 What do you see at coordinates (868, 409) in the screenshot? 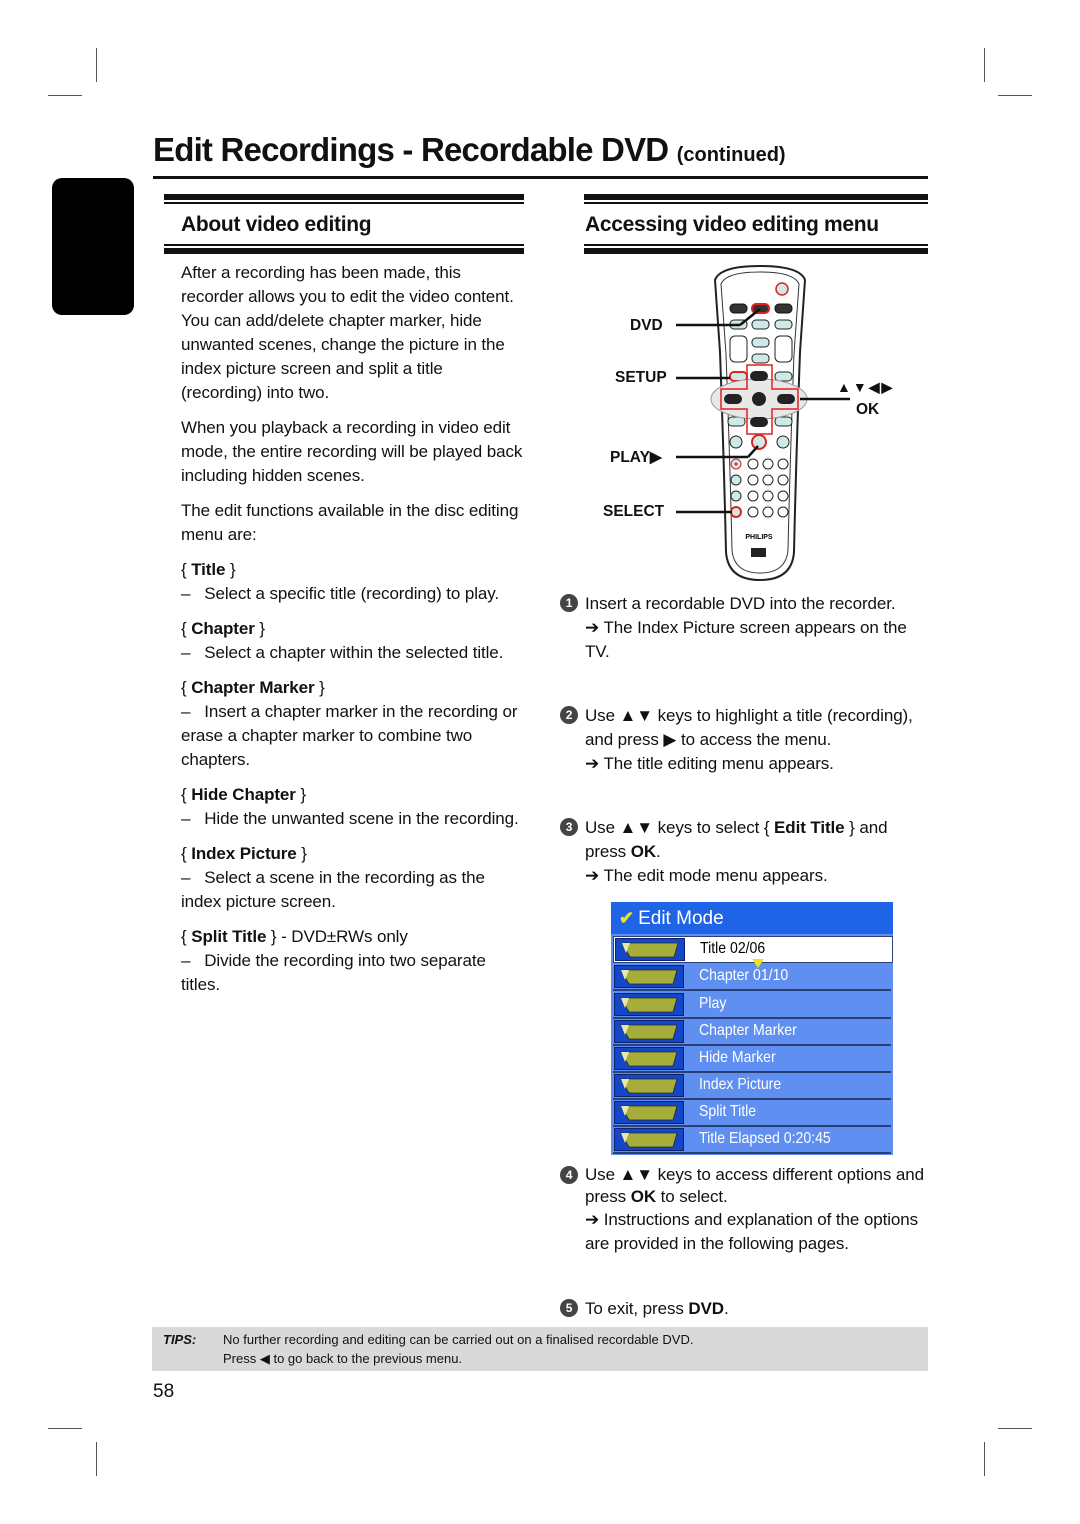
I see `callout-ok: OK` at bounding box center [868, 409].